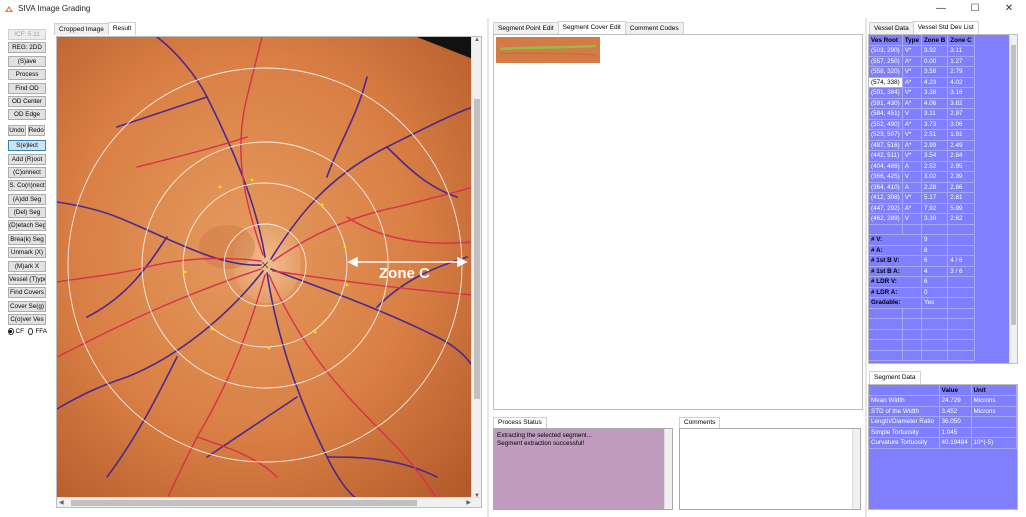  What do you see at coordinates (11, 332) in the screenshot?
I see `radio-cf` at bounding box center [11, 332].